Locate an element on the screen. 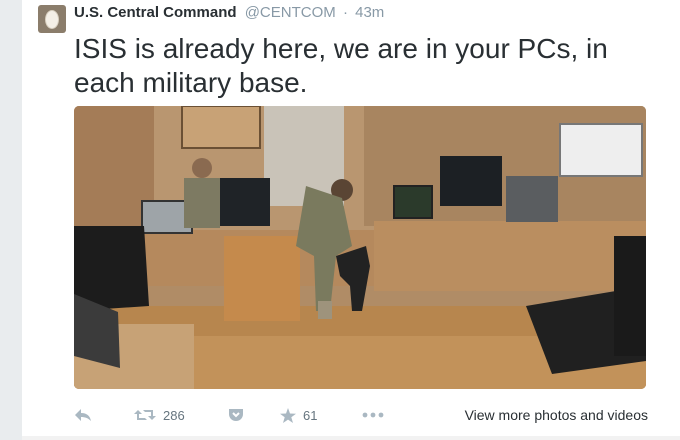  favorite-button: 61 is located at coordinates (298, 415).